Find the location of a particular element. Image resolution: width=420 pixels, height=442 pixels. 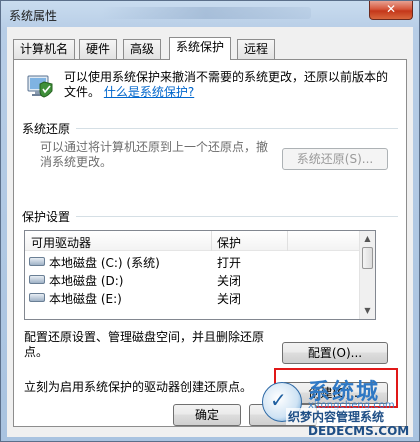

drive-list-header: 可用驱动器 保护 is located at coordinates (193, 241).